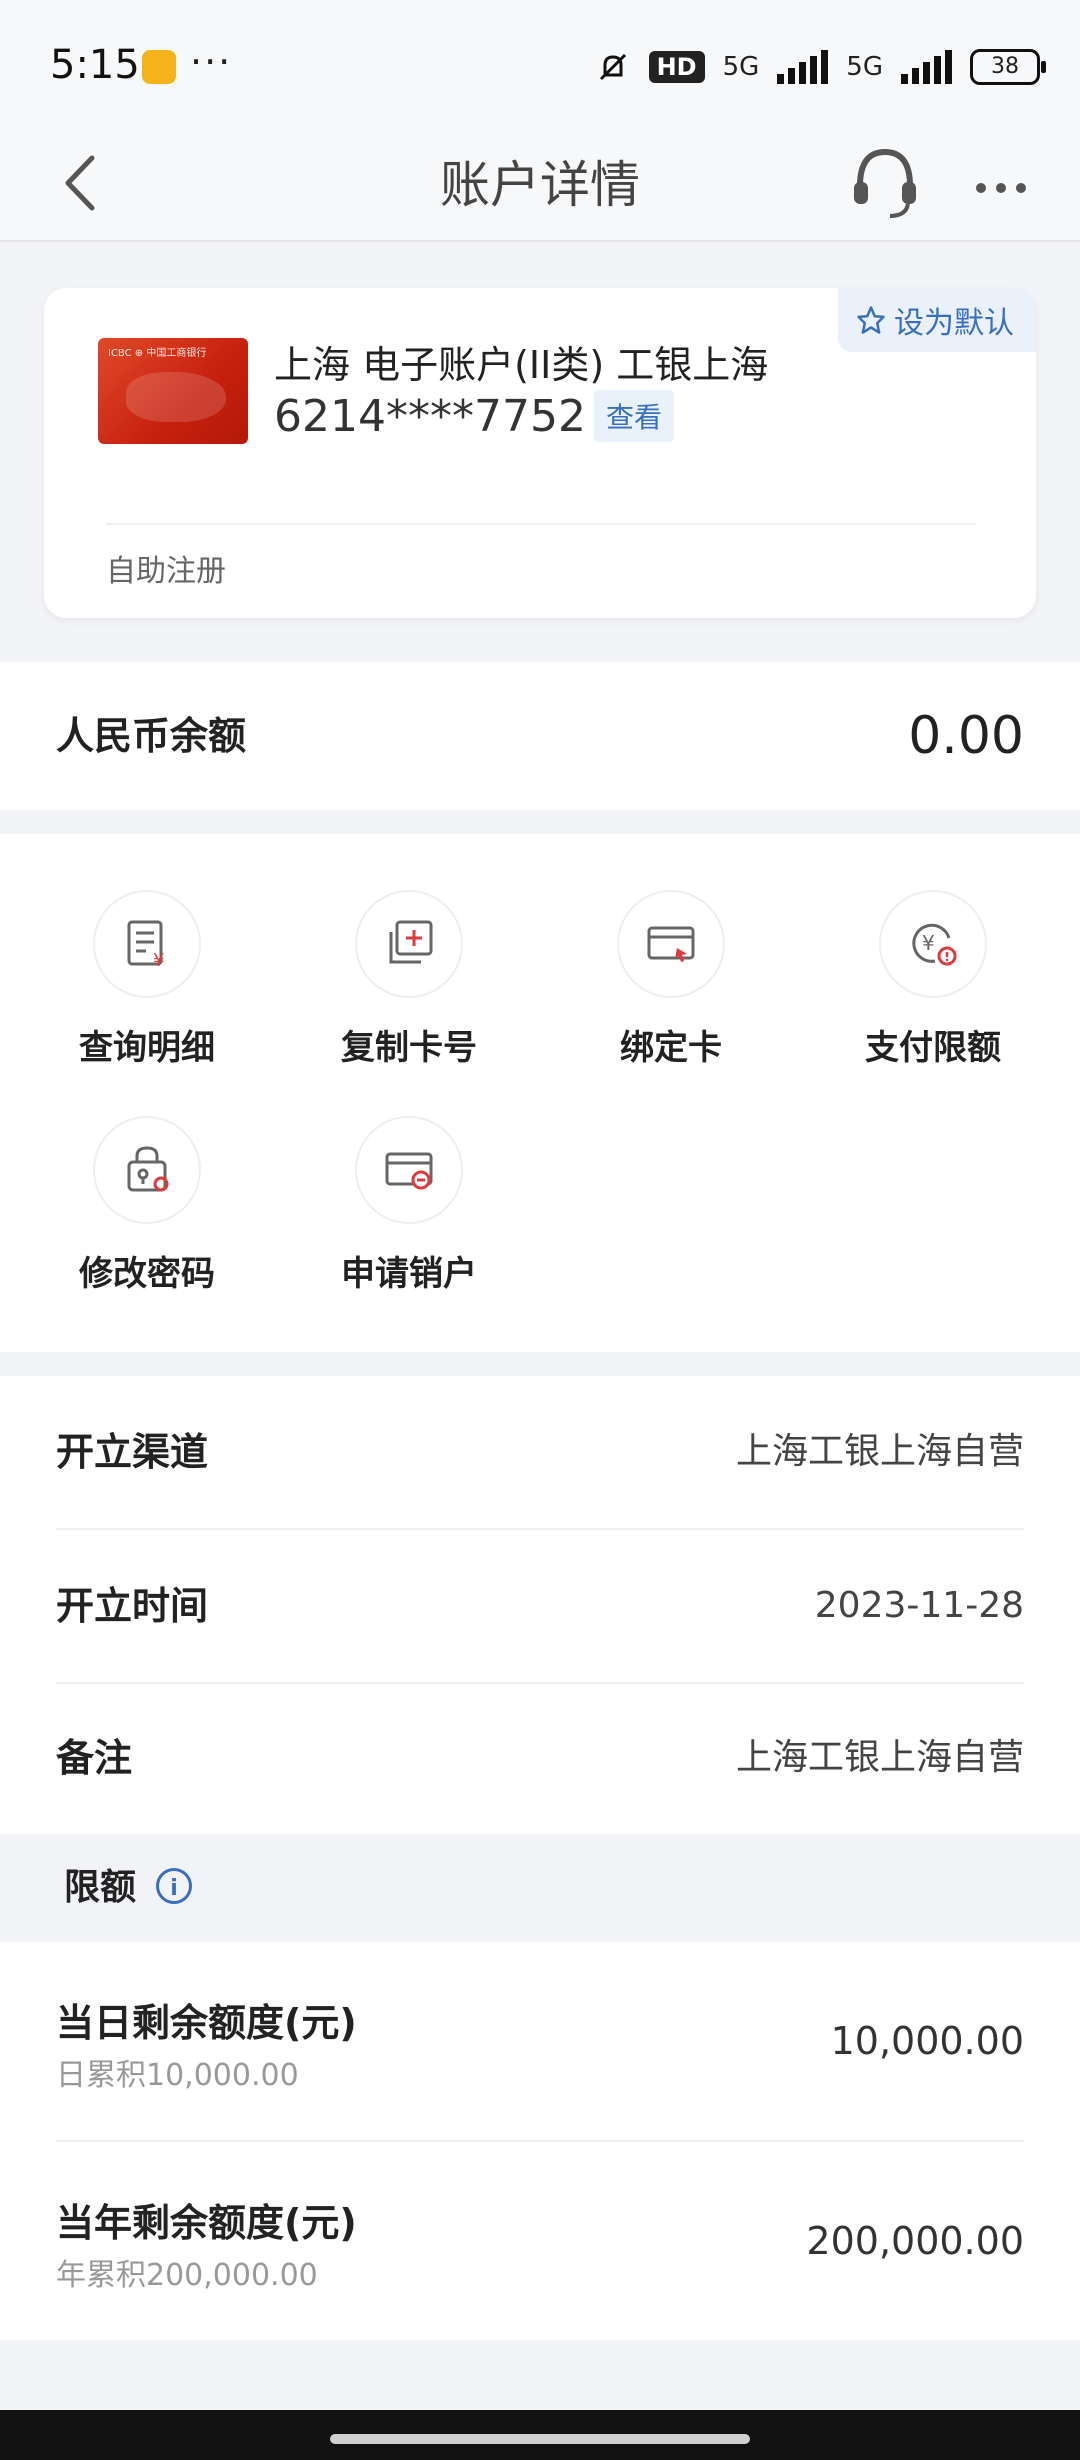  Describe the element at coordinates (147, 1274) in the screenshot. I see `func-label: 修改密码` at that location.